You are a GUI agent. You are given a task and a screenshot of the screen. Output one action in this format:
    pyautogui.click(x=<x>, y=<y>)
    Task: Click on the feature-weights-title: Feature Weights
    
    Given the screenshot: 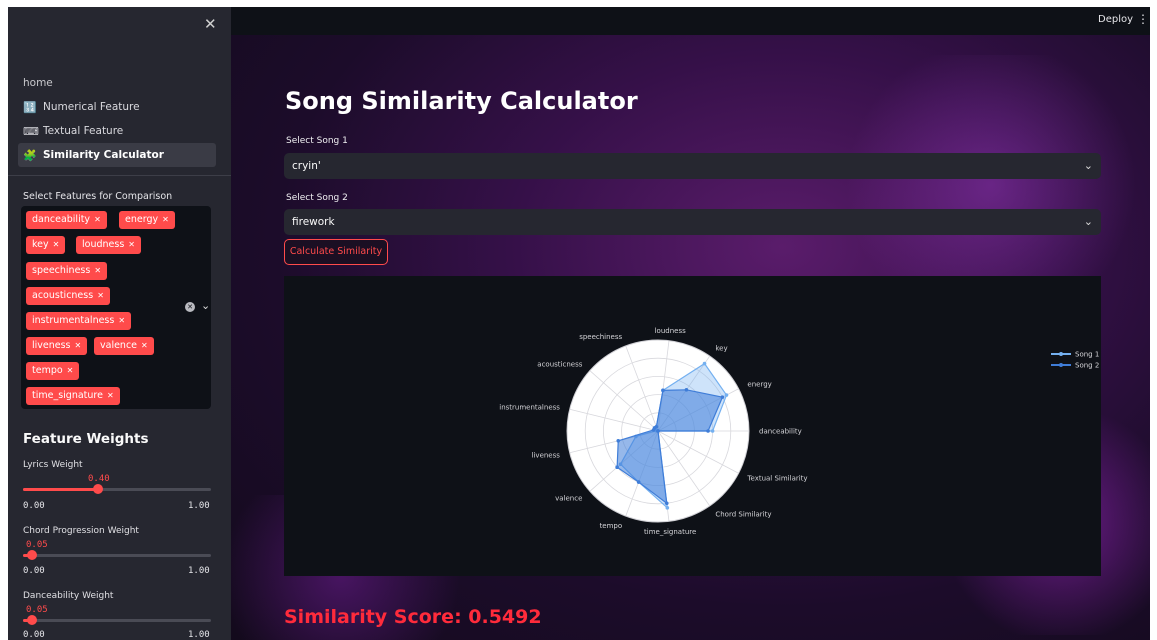 What is the action you would take?
    pyautogui.click(x=86, y=439)
    